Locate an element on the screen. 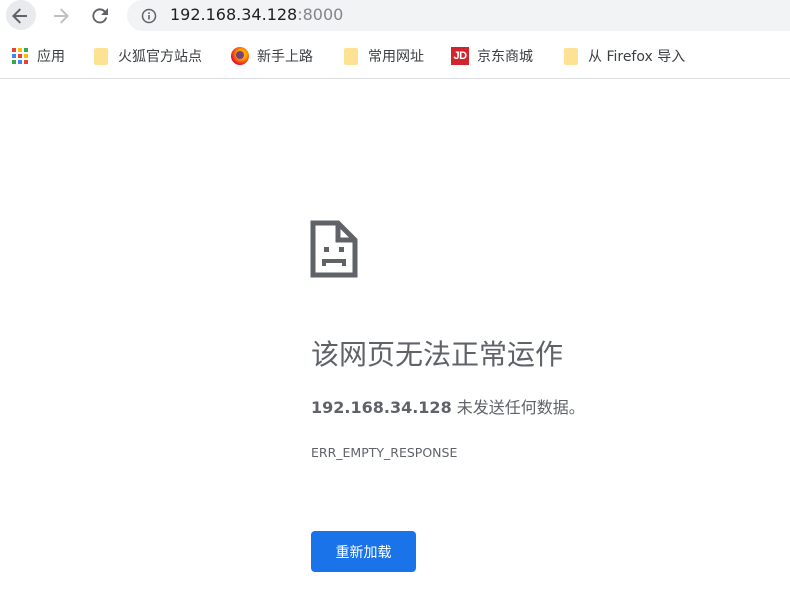 The width and height of the screenshot is (790, 595). info-icon is located at coordinates (149, 16).